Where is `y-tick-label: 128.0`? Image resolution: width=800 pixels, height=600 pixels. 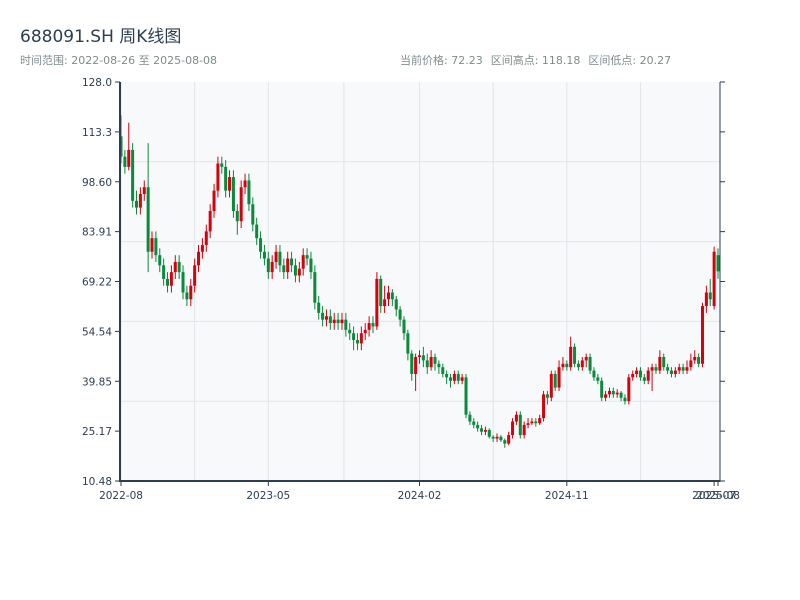 y-tick-label: 128.0 is located at coordinates (97, 83).